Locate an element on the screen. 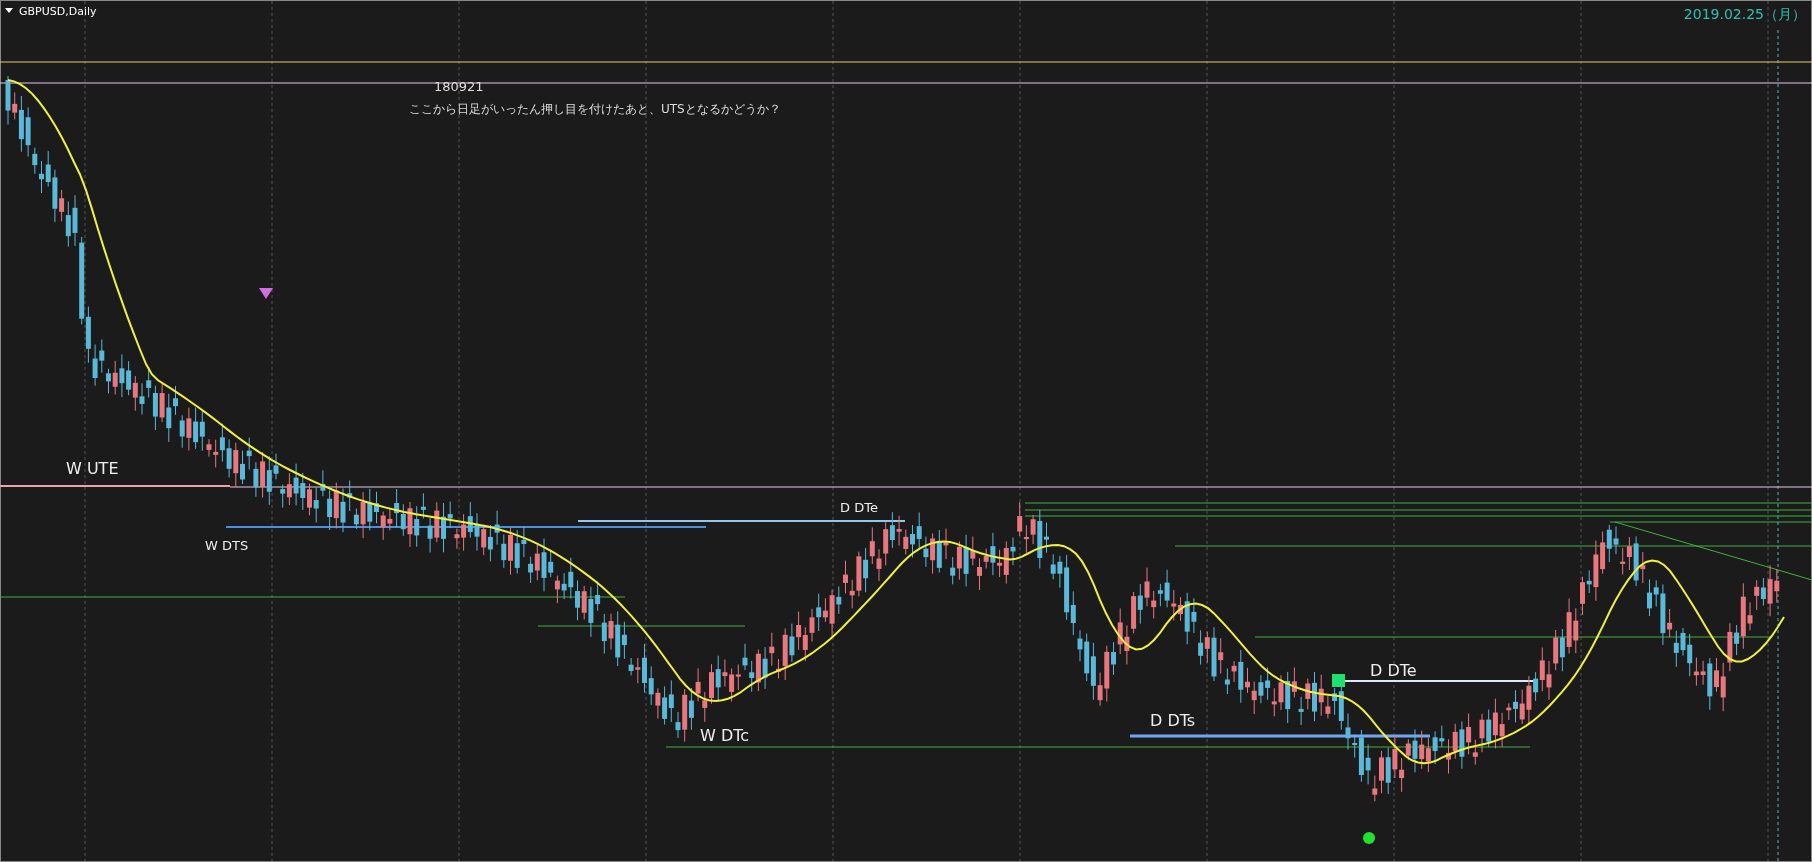  annotation-date: 180921 is located at coordinates (459, 86).